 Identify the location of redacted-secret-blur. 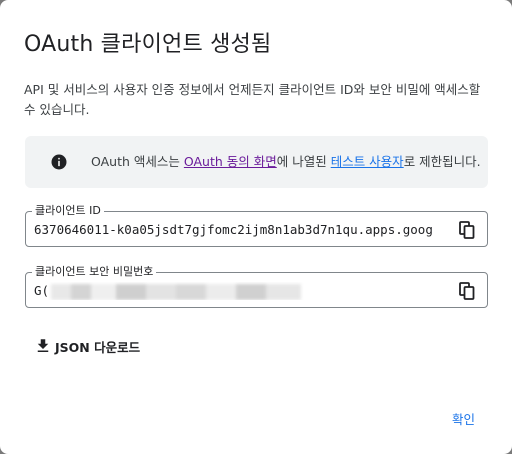
(176, 291).